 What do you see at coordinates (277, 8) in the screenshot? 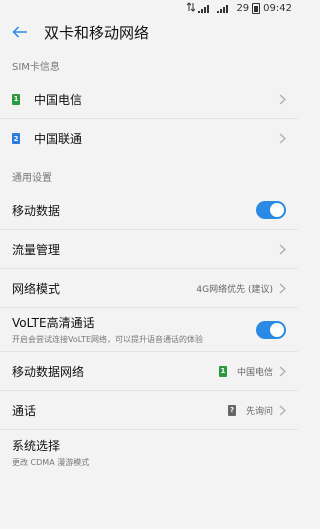
I see `status-time: 09:42` at bounding box center [277, 8].